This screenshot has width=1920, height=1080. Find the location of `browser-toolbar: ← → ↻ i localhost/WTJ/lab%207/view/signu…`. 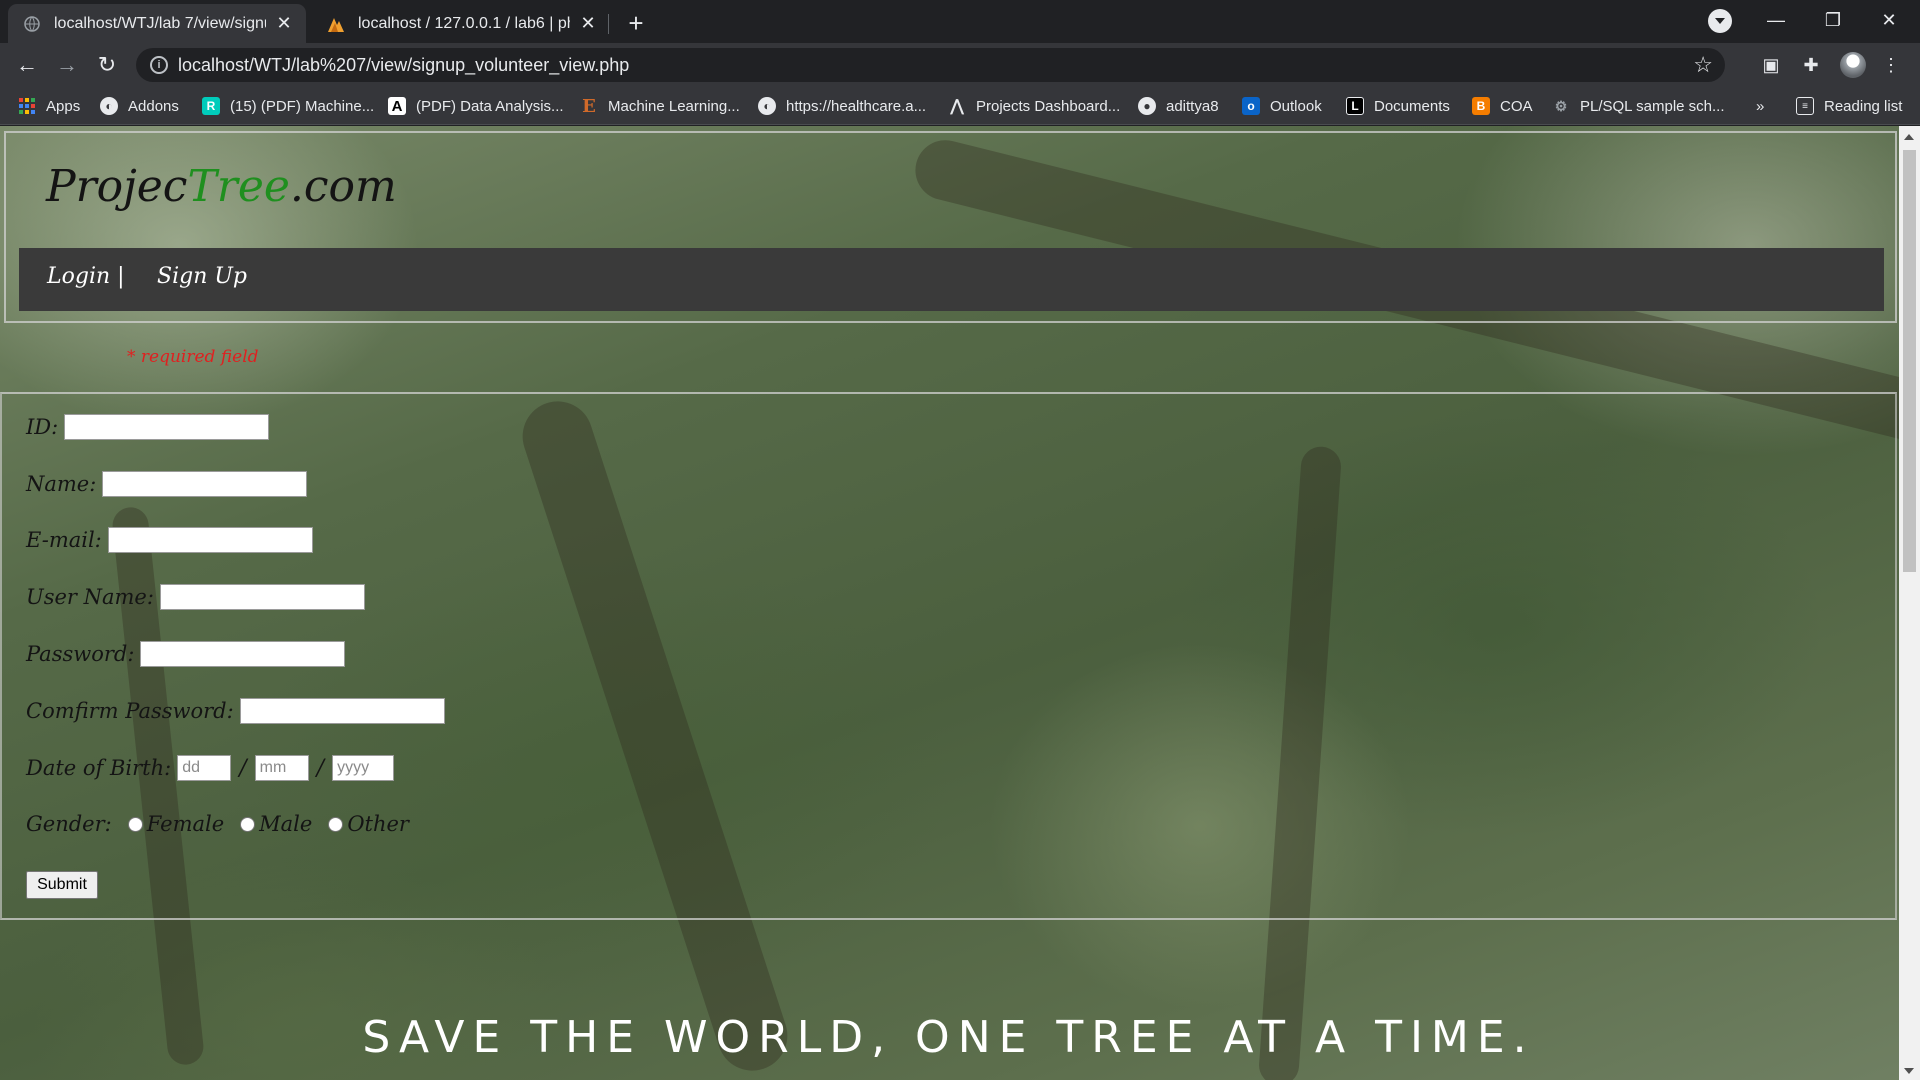

browser-toolbar: ← → ↻ i localhost/WTJ/lab%207/view/signu… is located at coordinates (960, 65).